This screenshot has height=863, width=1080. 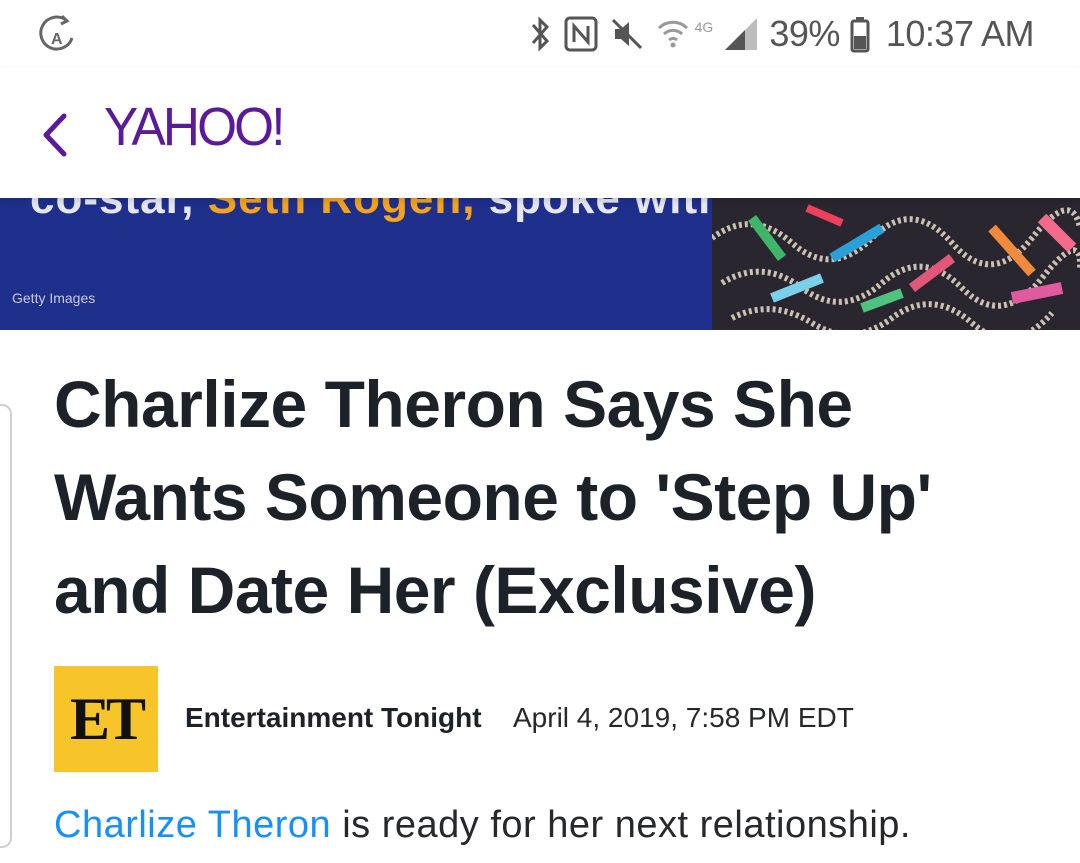 What do you see at coordinates (683, 717) in the screenshot?
I see `publish-date: April 4, 2019, 7:58 PM EDT` at bounding box center [683, 717].